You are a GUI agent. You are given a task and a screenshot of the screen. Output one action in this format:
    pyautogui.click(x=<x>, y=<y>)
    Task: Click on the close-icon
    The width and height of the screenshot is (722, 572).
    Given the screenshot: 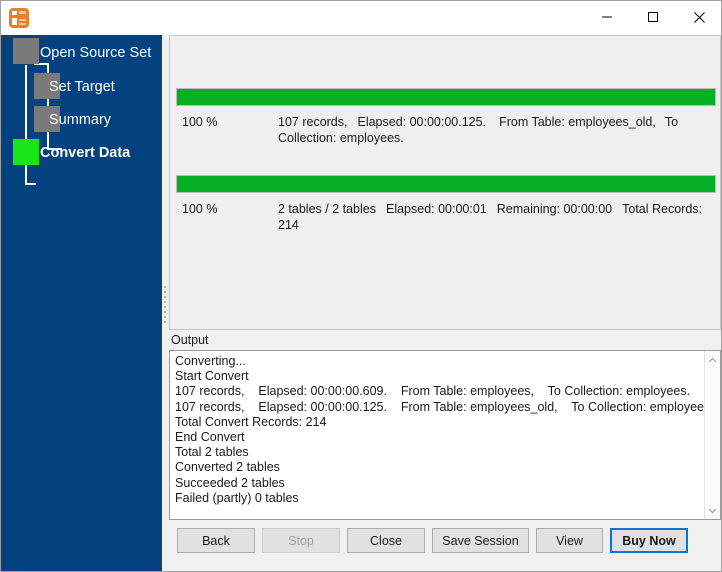 What is the action you would take?
    pyautogui.click(x=699, y=17)
    